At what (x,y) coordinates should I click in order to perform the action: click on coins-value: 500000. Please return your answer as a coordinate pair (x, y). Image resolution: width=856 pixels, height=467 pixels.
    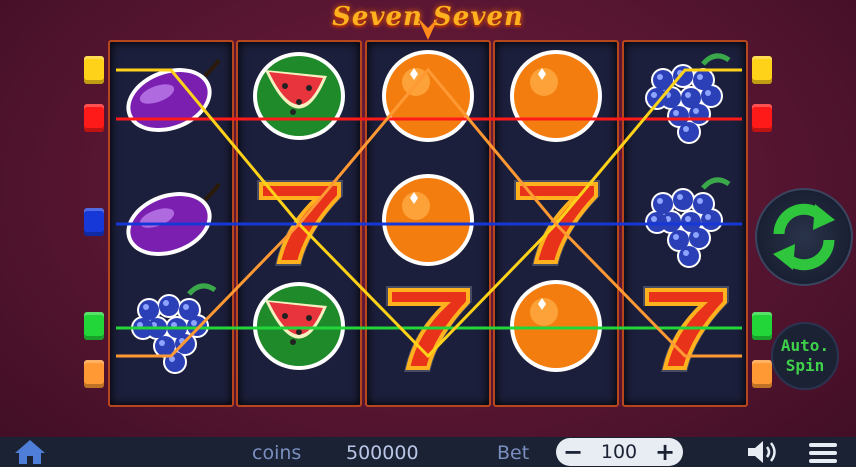
    Looking at the image, I should click on (382, 453).